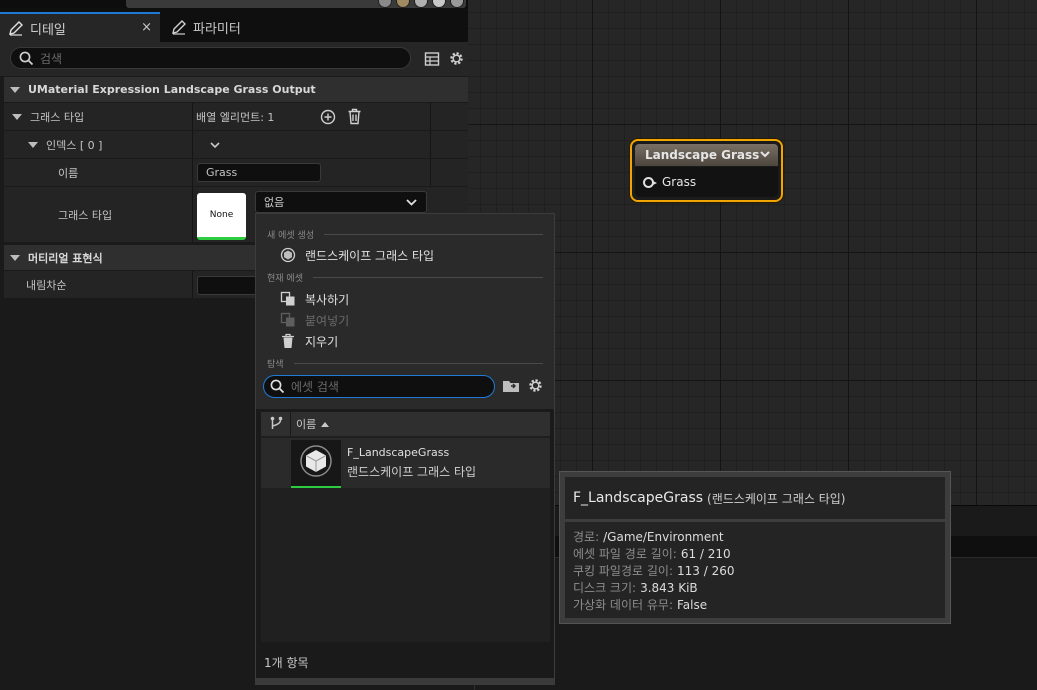  I want to click on paste-icon, so click(287, 319).